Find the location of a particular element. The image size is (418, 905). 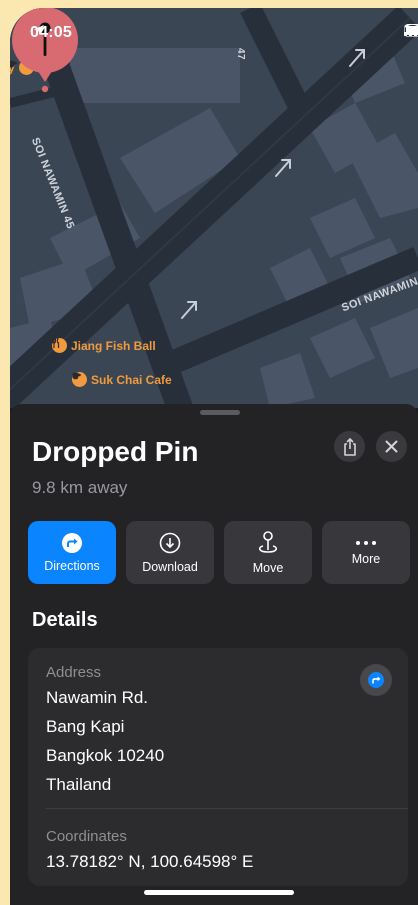

status-bar: 04:05 is located at coordinates (214, 33).